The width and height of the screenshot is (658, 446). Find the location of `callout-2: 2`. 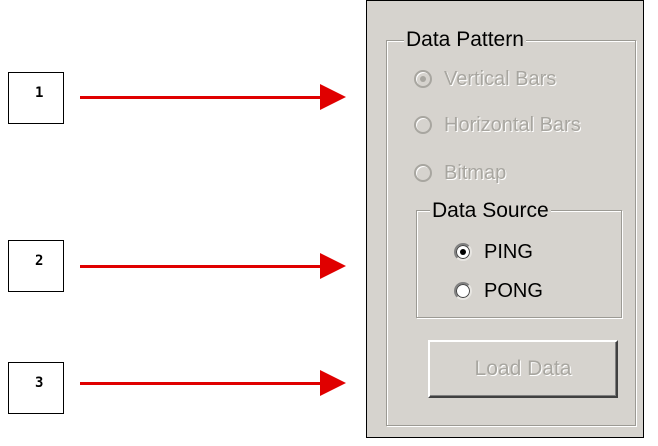

callout-2: 2 is located at coordinates (36, 266).